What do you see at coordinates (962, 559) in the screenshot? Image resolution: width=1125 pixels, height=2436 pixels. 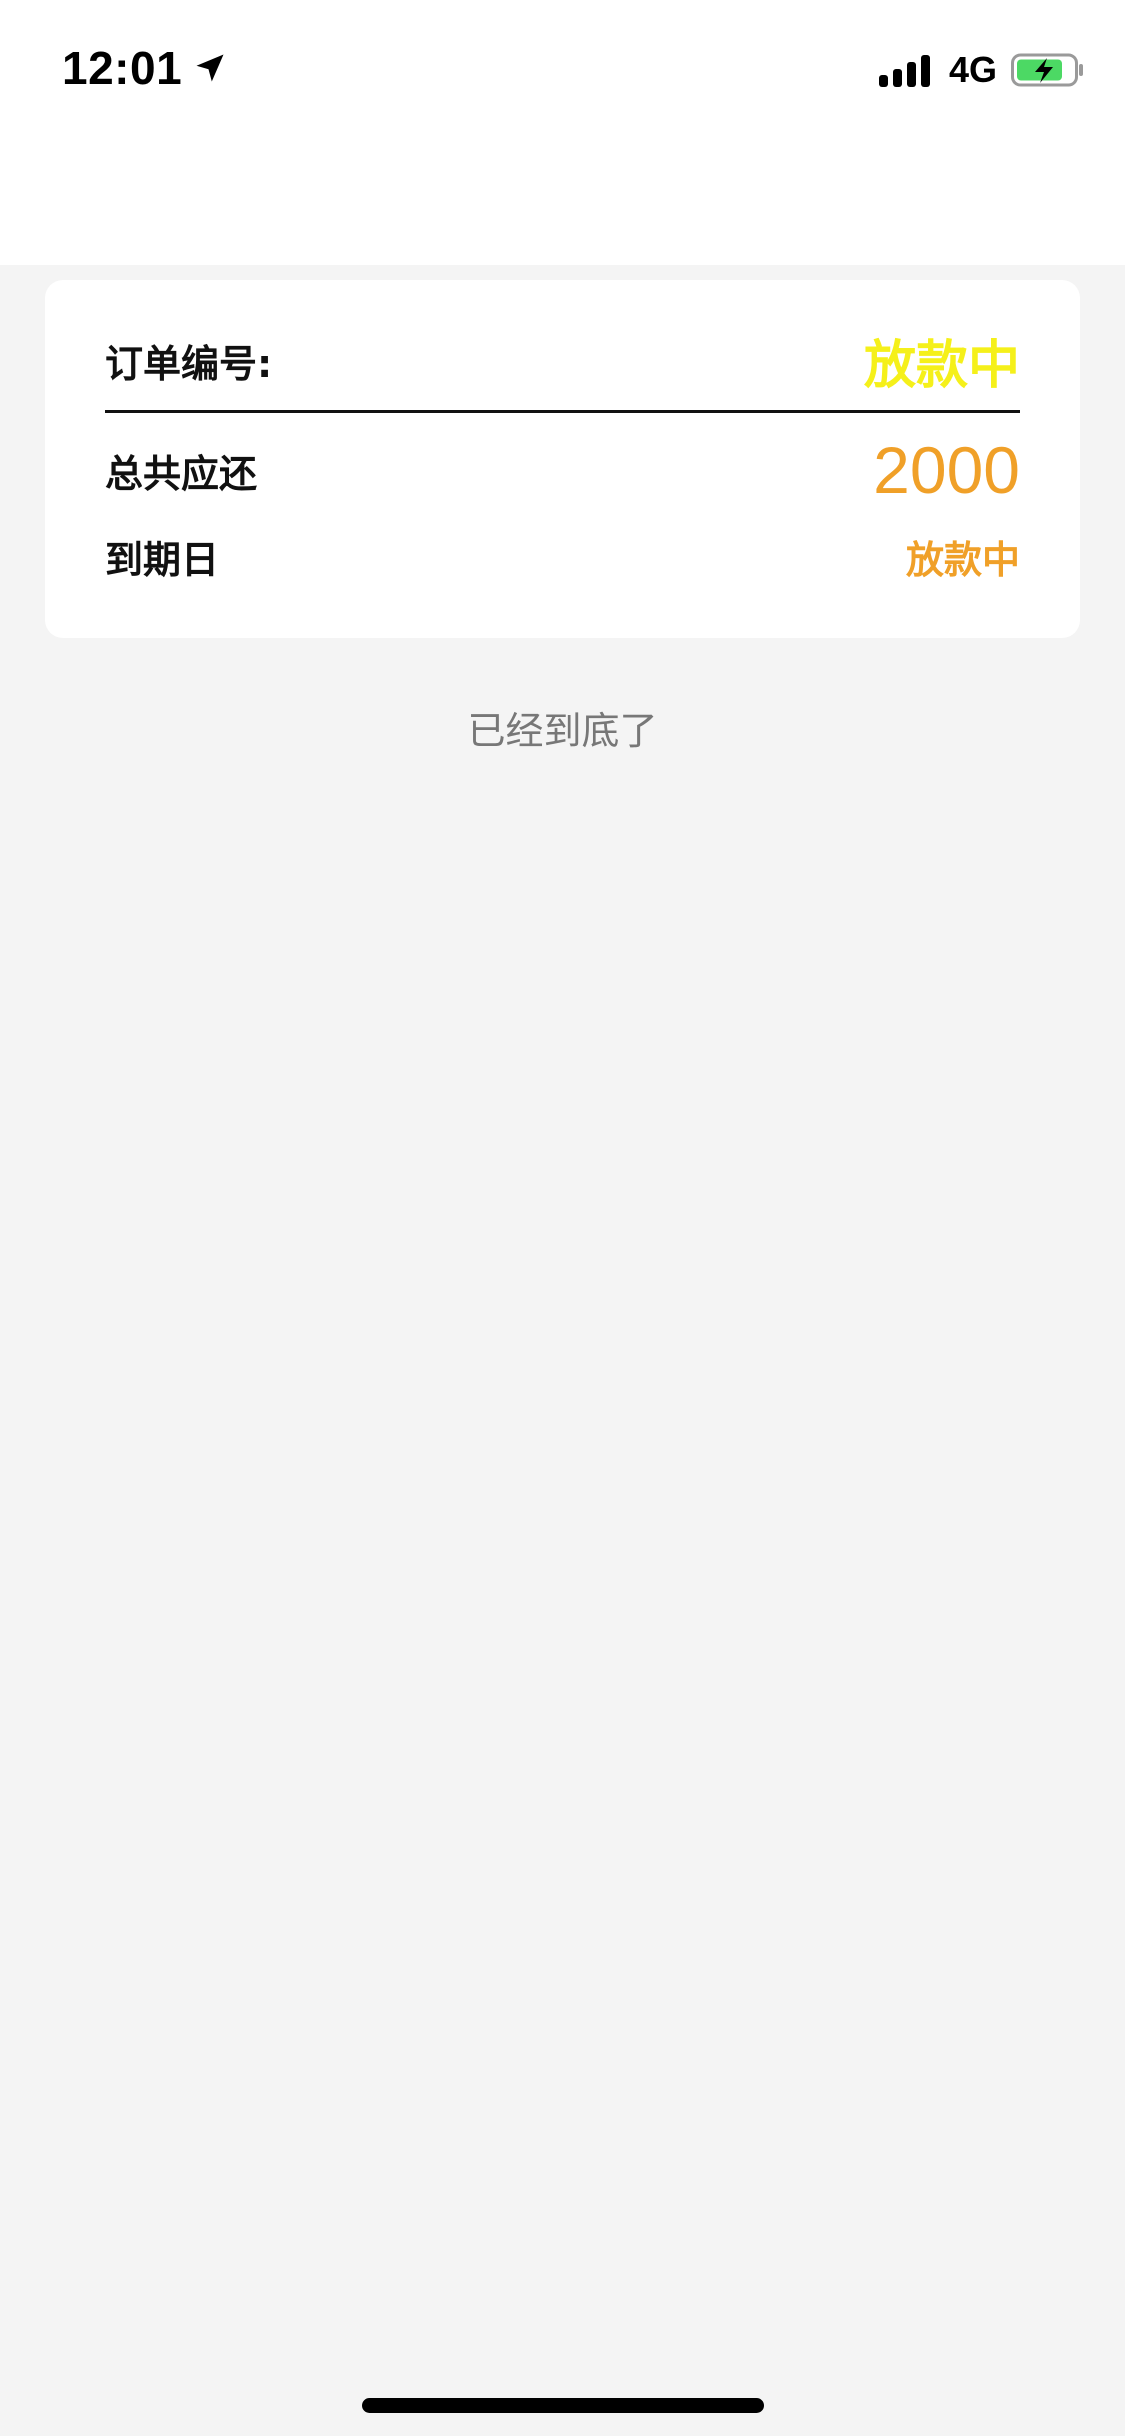 I see `due-date-value: 放款中` at bounding box center [962, 559].